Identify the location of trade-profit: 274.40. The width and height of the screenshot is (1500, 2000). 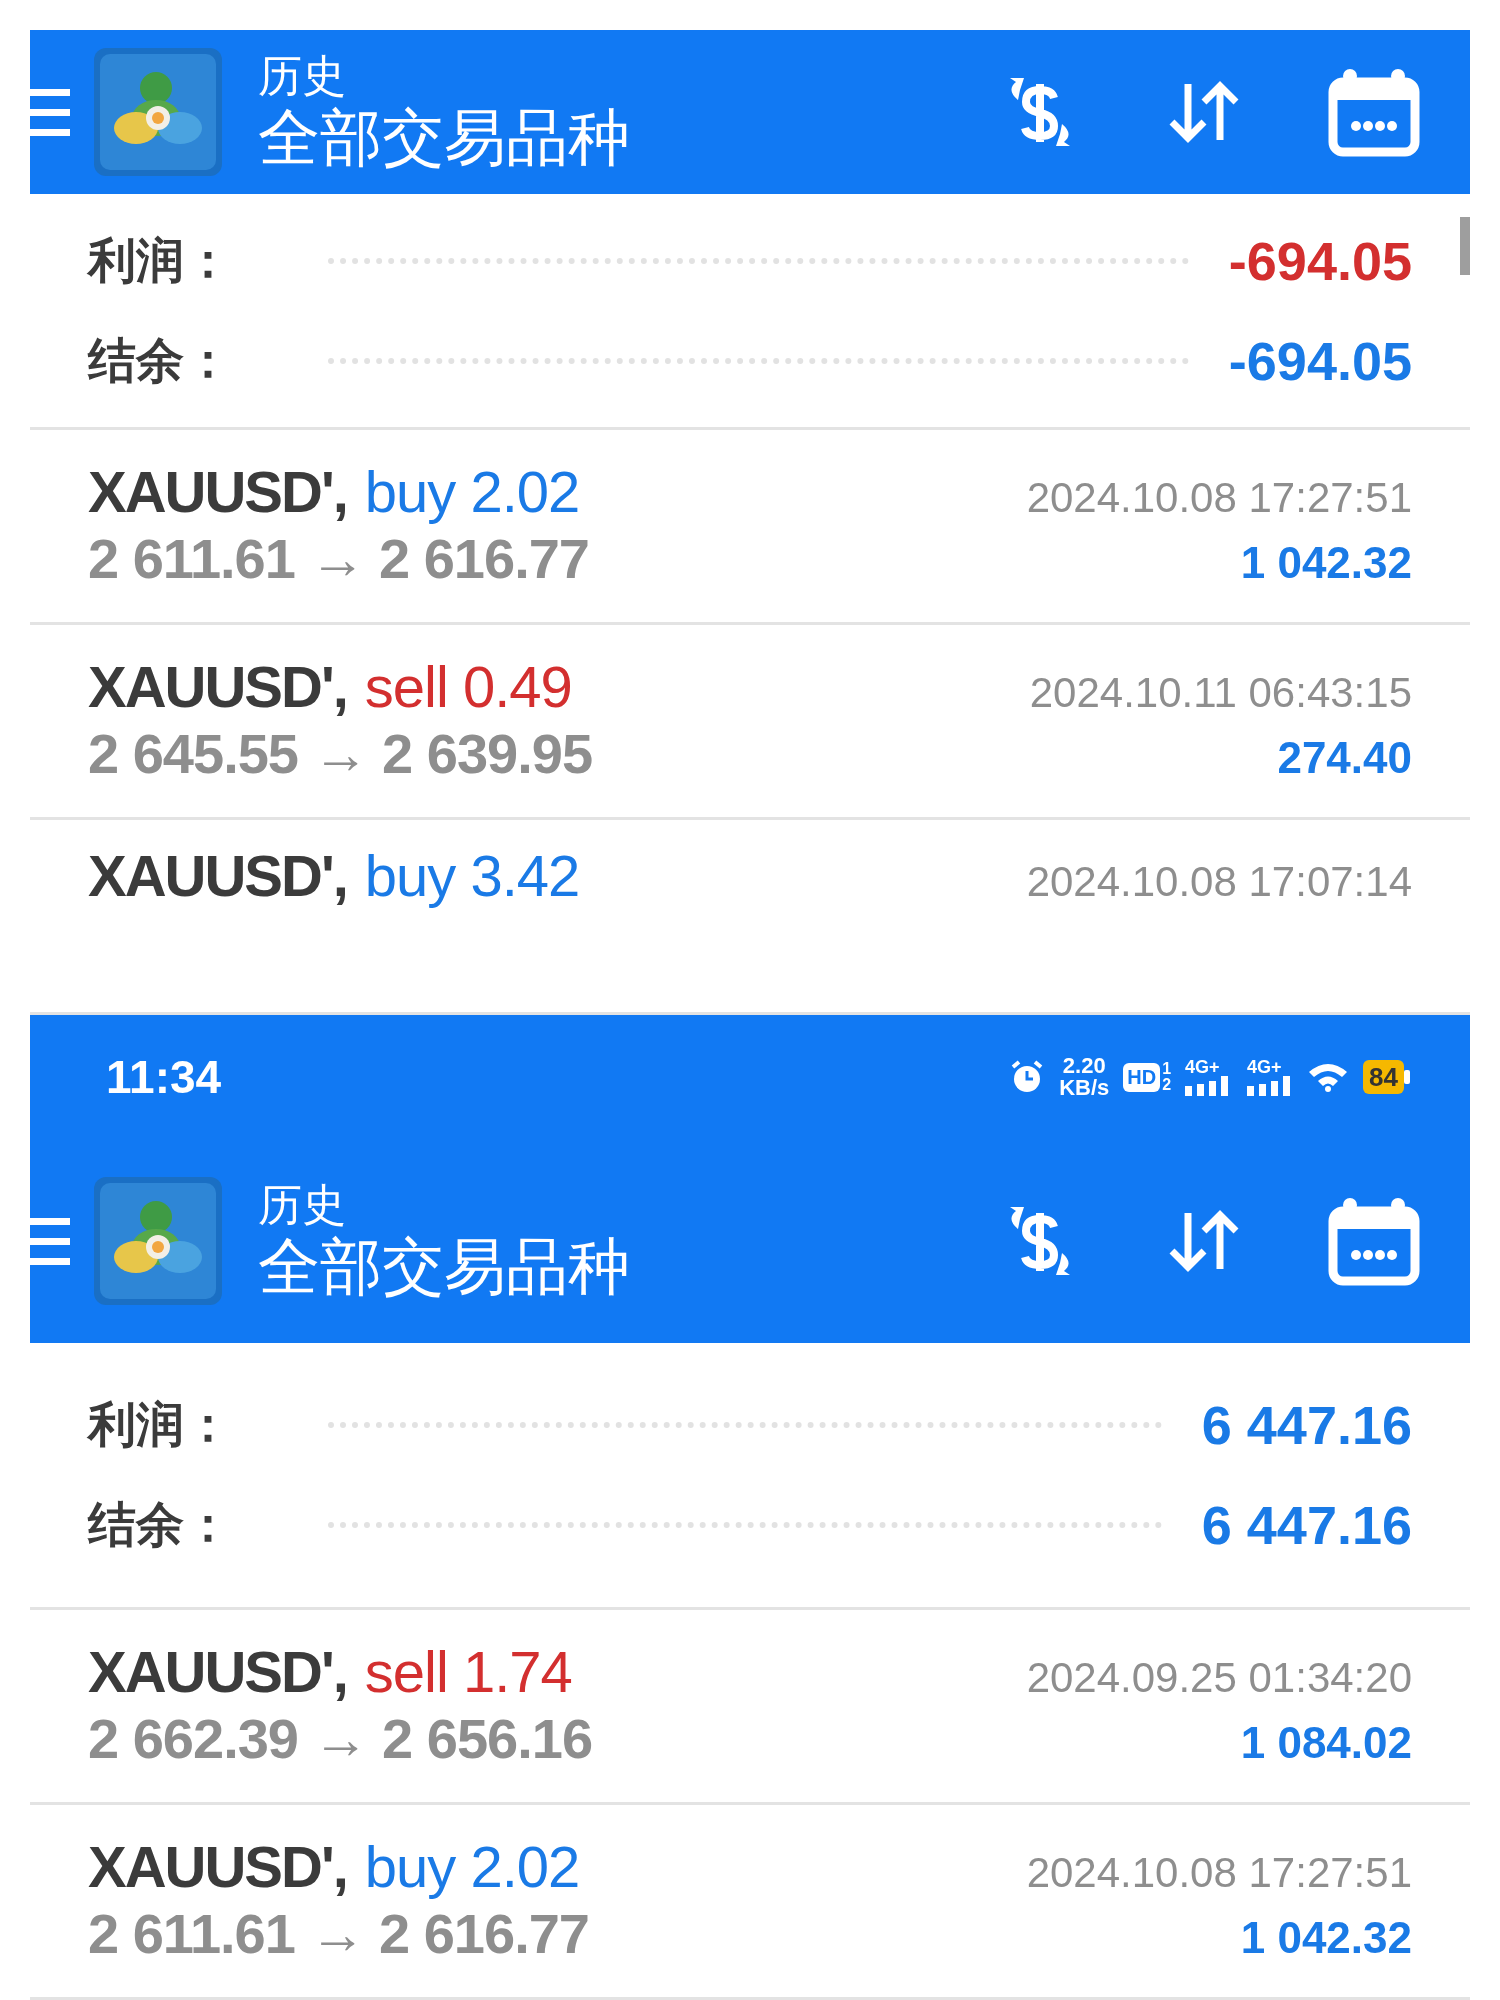
(1344, 758).